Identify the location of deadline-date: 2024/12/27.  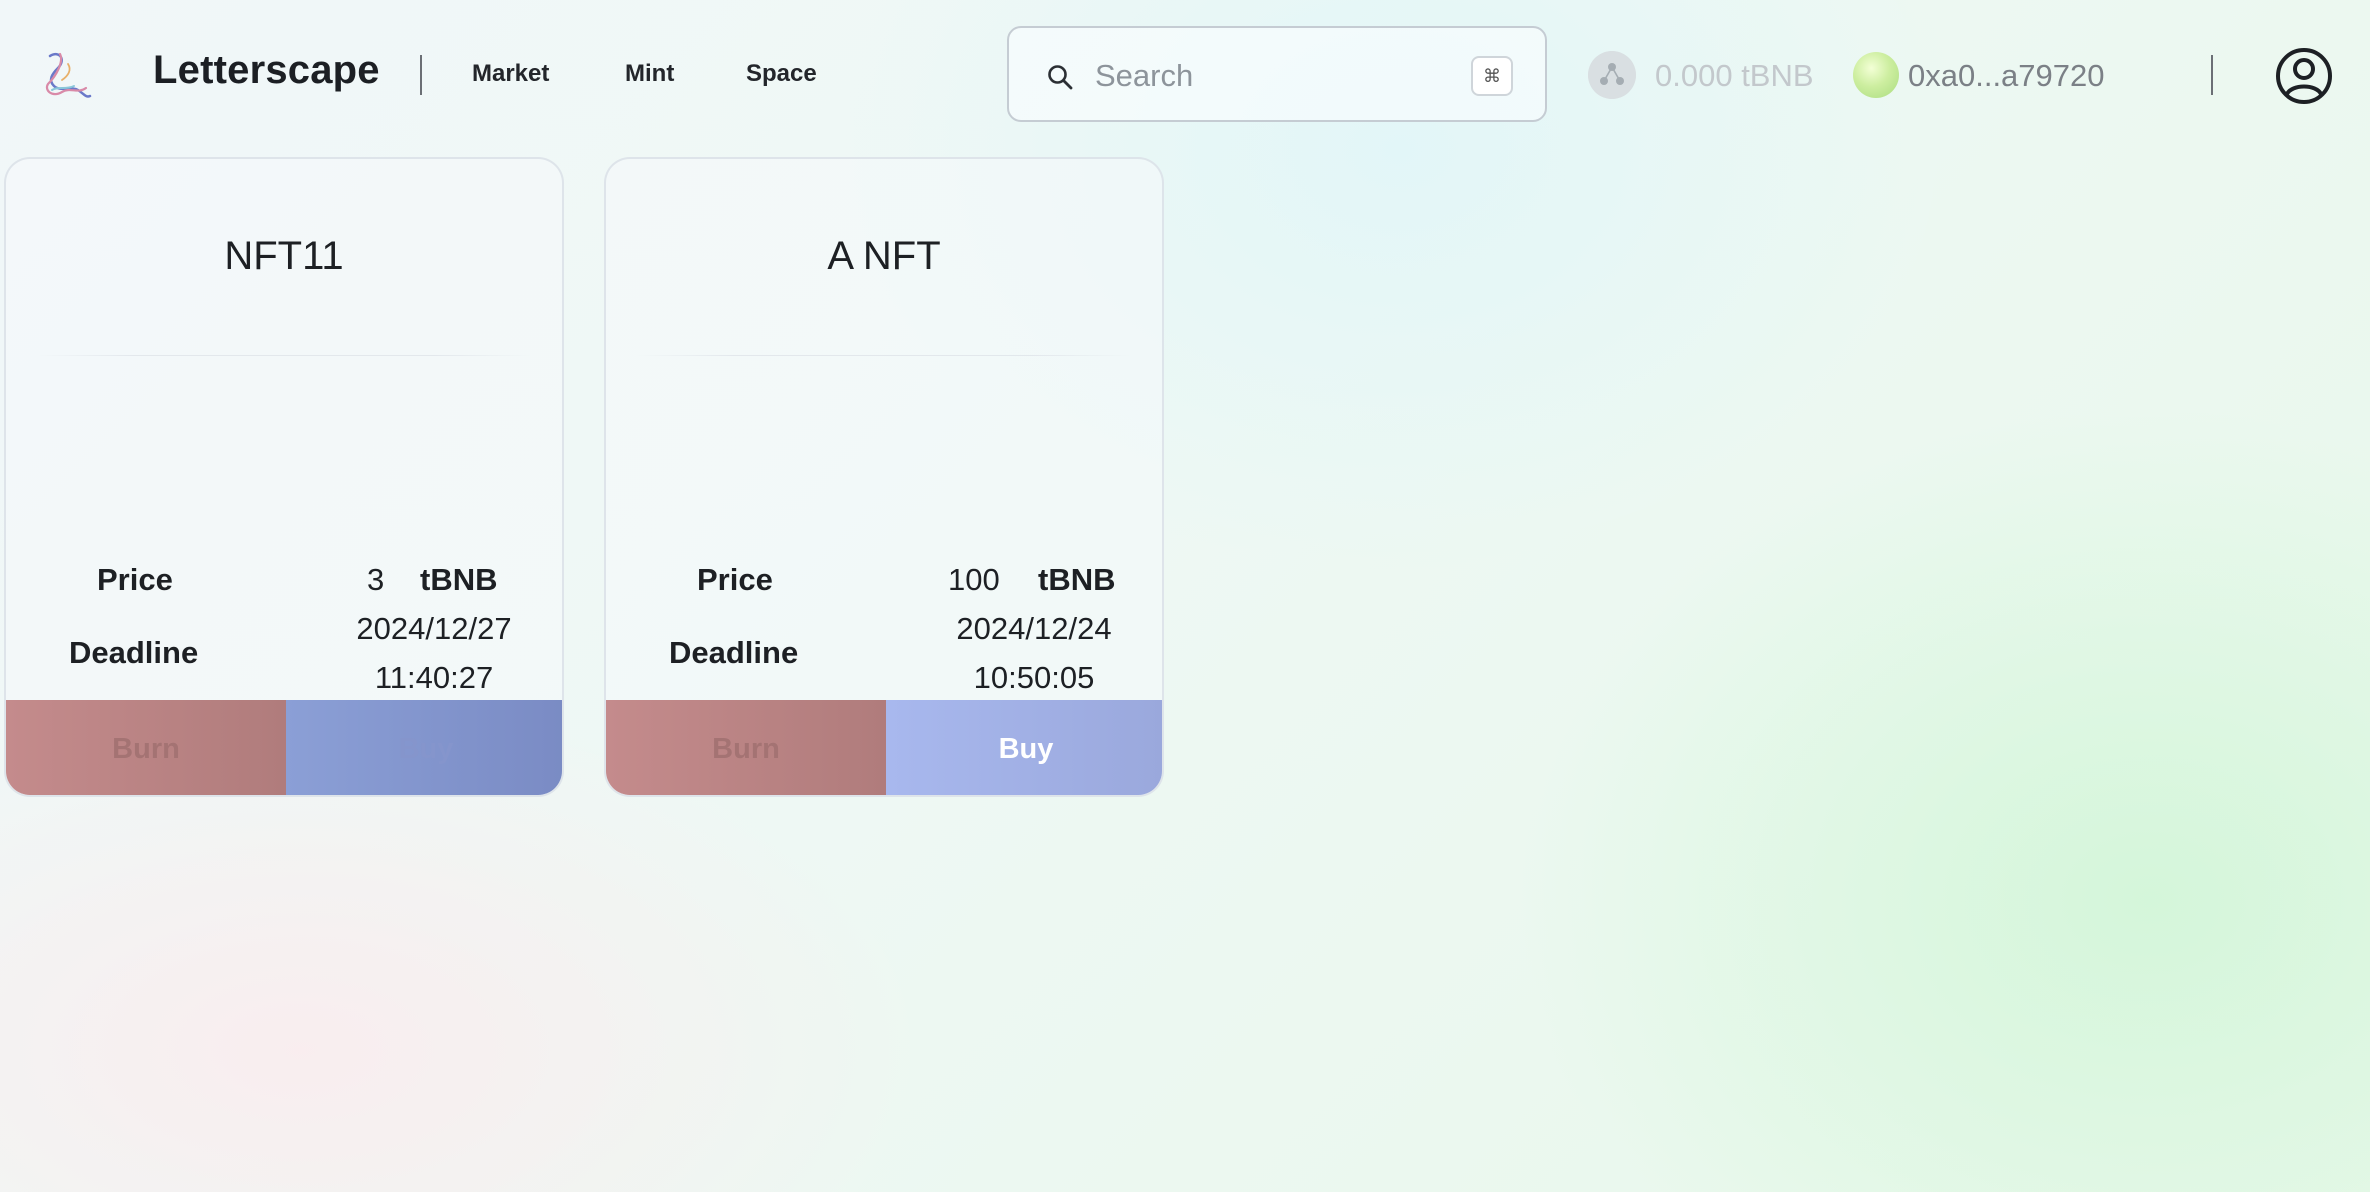
(434, 628).